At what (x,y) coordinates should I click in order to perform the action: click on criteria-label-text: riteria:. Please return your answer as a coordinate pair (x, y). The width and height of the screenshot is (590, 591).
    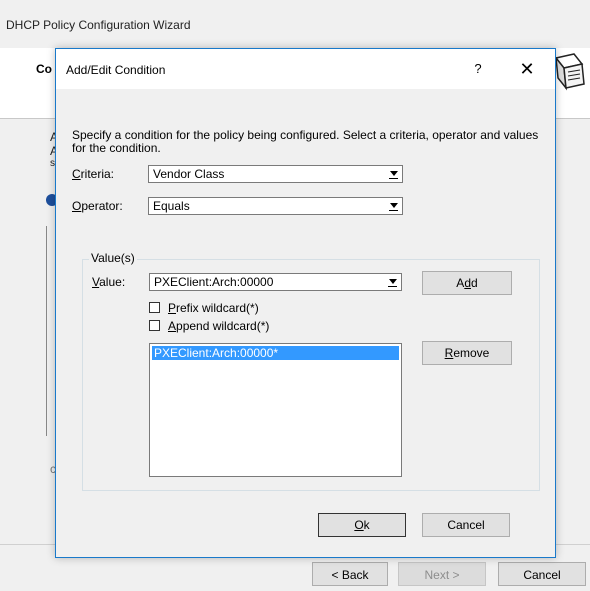
    Looking at the image, I should click on (97, 174).